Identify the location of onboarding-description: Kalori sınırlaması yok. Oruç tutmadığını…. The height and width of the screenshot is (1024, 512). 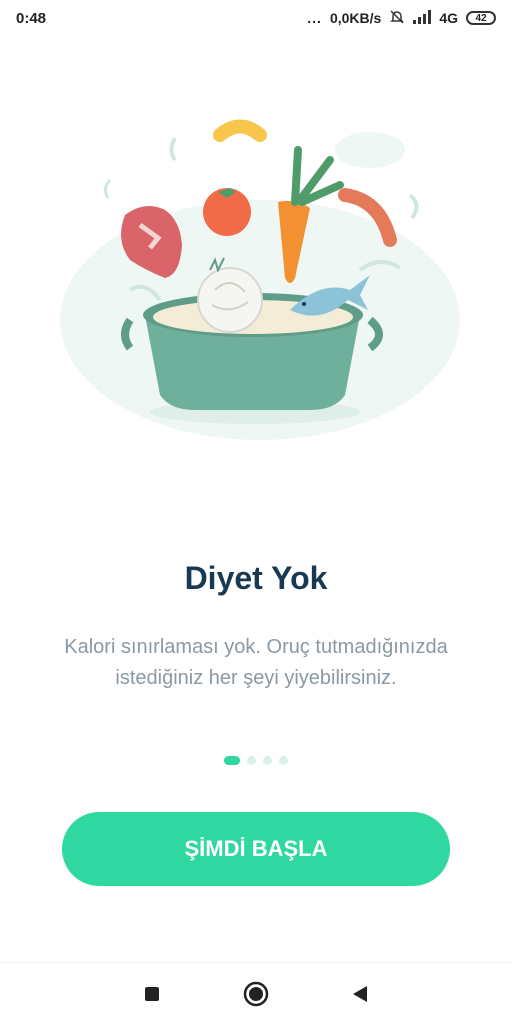
(256, 662).